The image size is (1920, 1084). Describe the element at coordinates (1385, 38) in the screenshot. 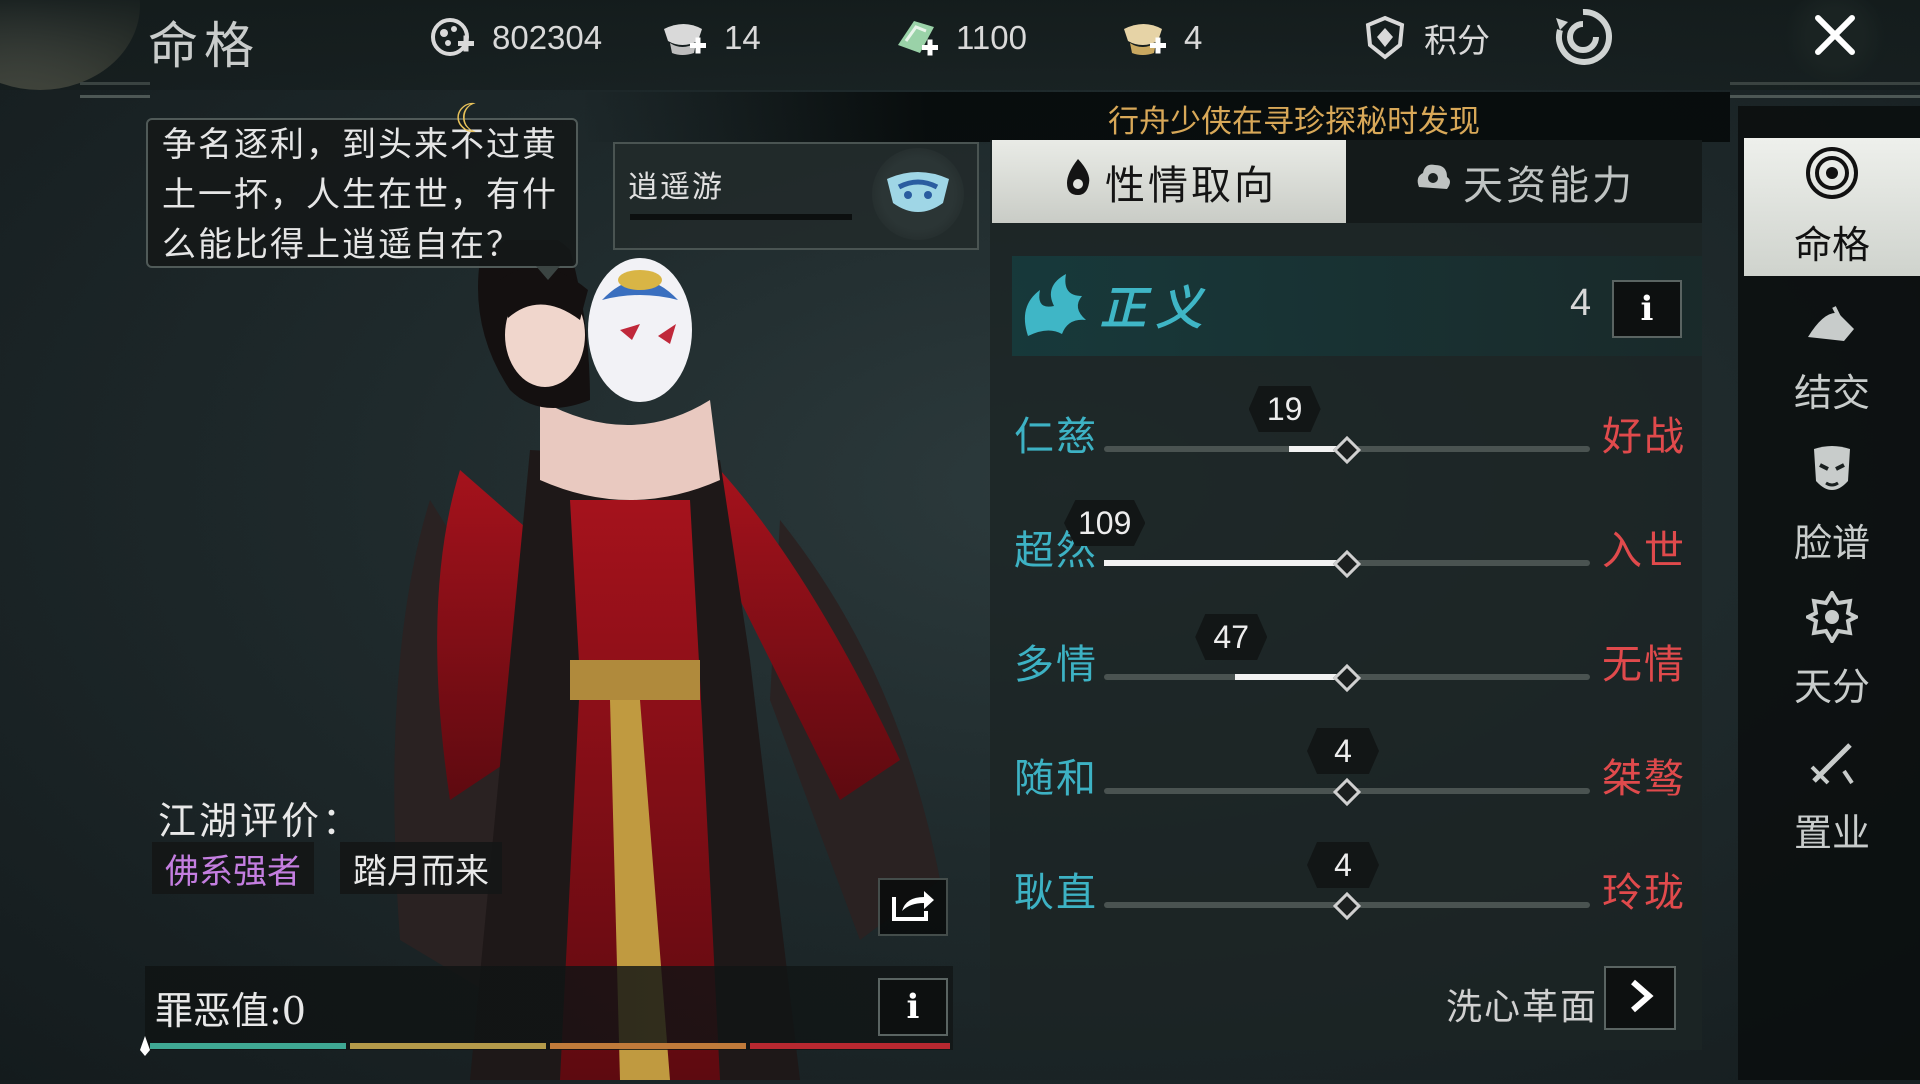

I see `shield-badge-icon` at that location.